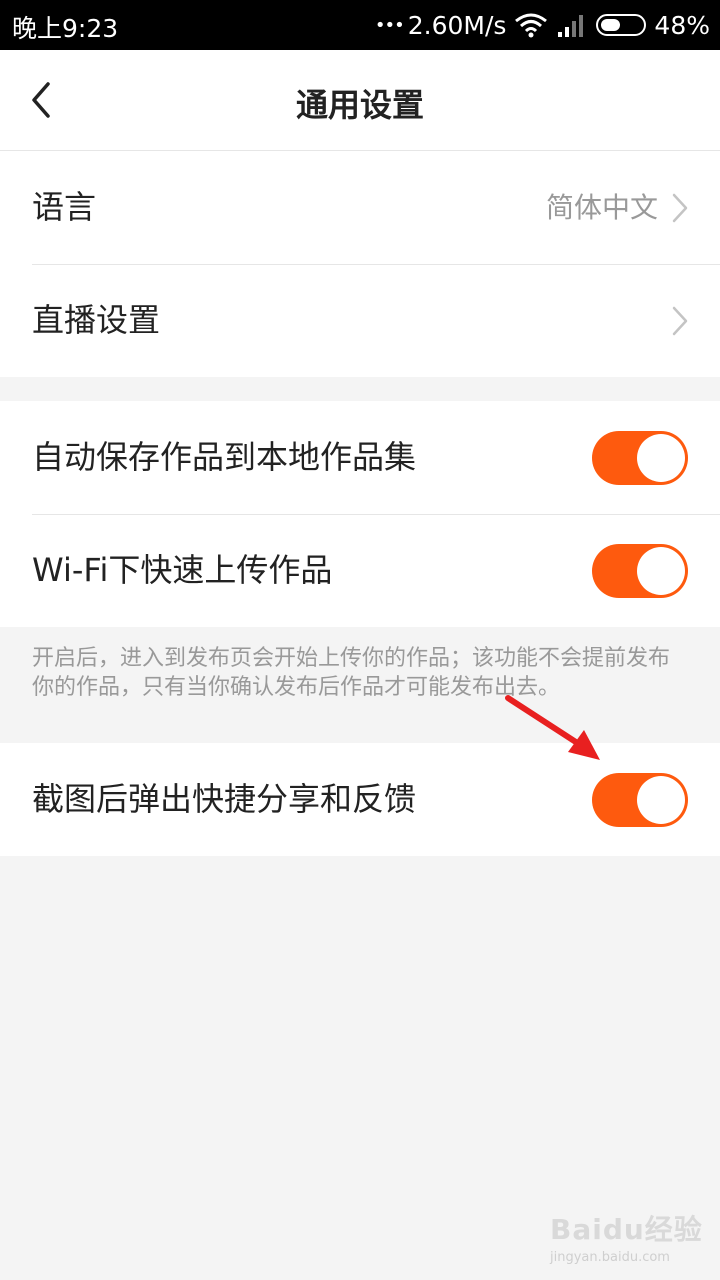  I want to click on wifi-icon, so click(531, 25).